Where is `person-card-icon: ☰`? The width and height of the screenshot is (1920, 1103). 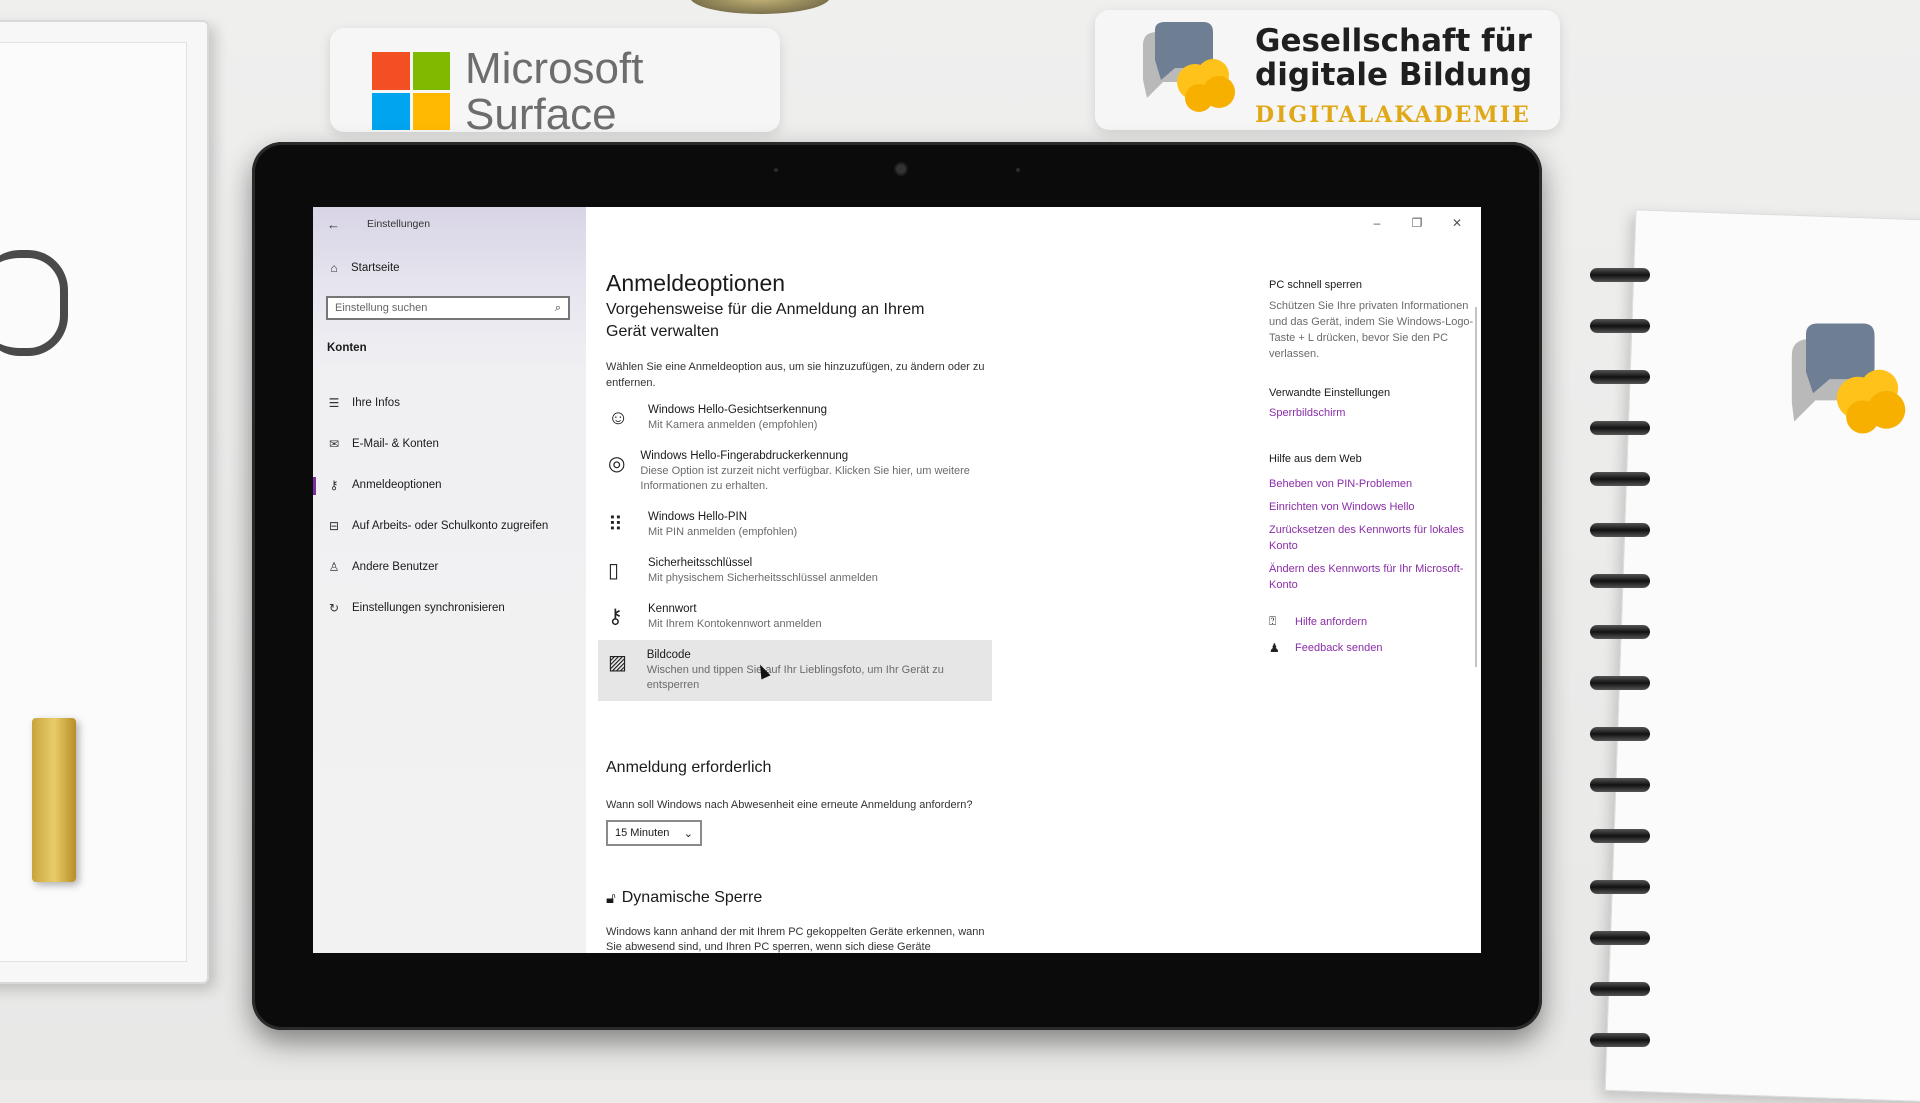 person-card-icon: ☰ is located at coordinates (334, 402).